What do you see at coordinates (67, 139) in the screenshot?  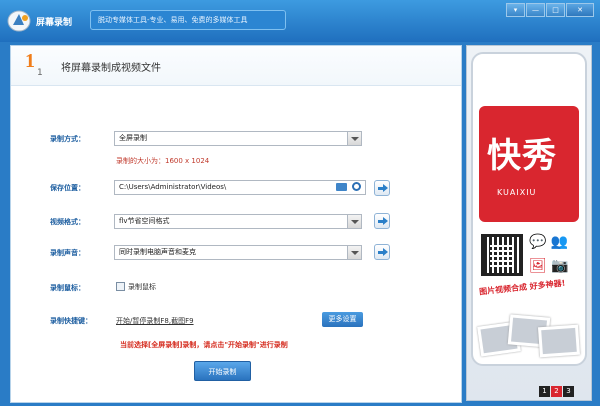 I see `record-mode-label: 录制方式：` at bounding box center [67, 139].